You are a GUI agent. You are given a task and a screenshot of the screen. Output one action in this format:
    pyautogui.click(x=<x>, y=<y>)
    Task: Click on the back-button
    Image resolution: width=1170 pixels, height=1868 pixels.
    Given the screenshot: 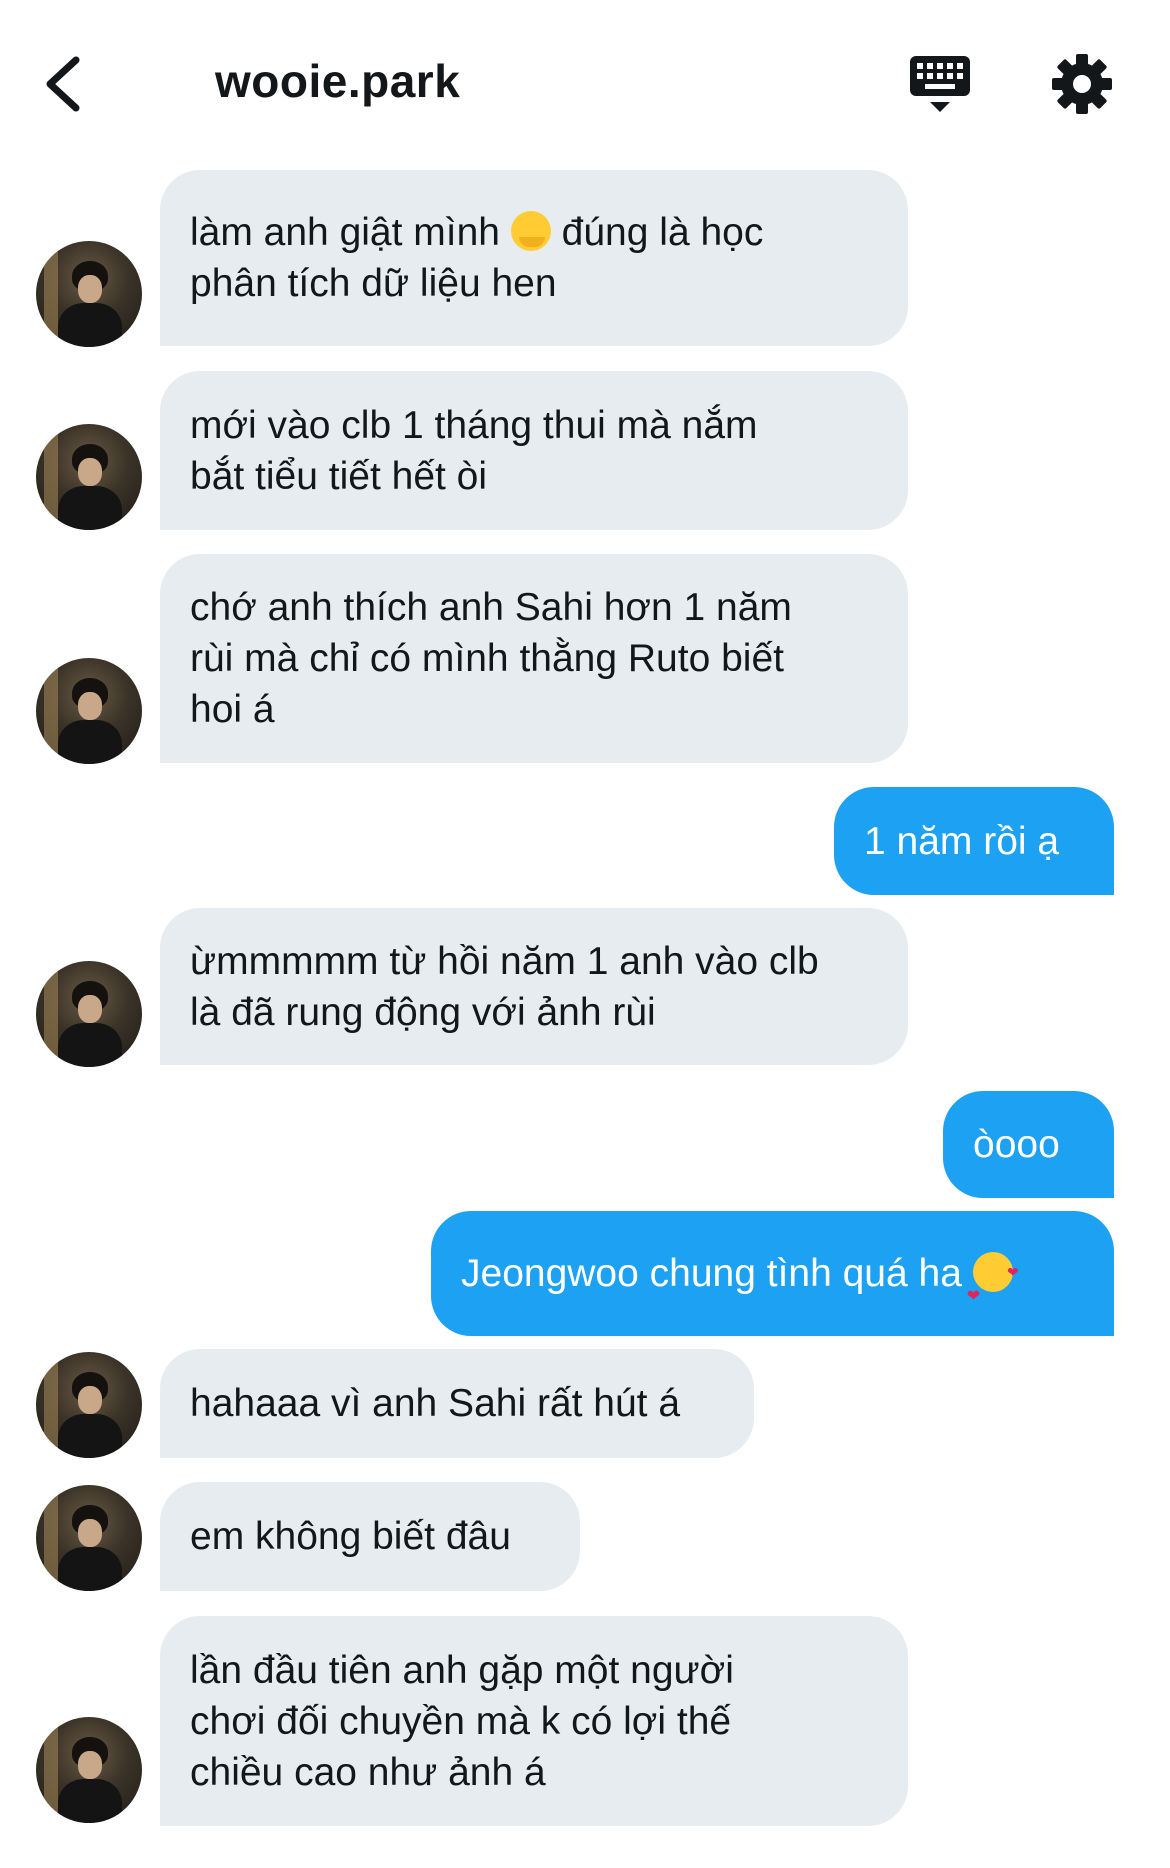 What is the action you would take?
    pyautogui.click(x=66, y=84)
    